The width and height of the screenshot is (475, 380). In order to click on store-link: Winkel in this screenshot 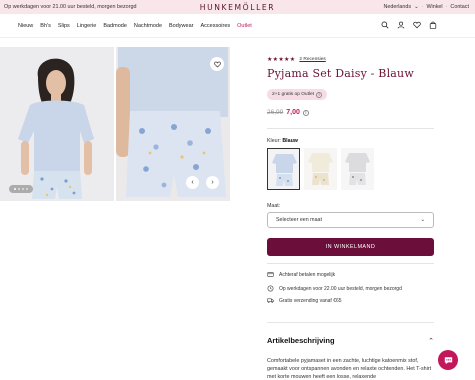, I will do `click(434, 7)`.